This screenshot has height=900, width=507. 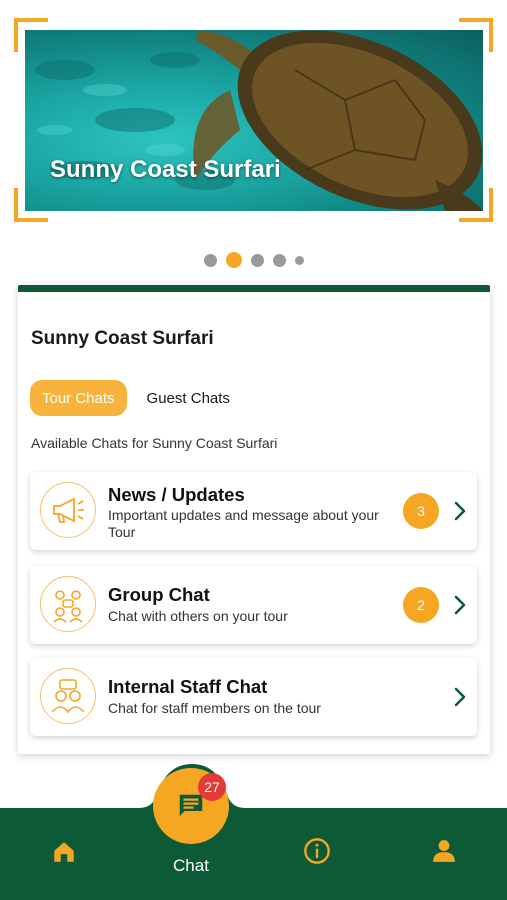 What do you see at coordinates (188, 686) in the screenshot?
I see `chat-item-title: Internal Staff Chat` at bounding box center [188, 686].